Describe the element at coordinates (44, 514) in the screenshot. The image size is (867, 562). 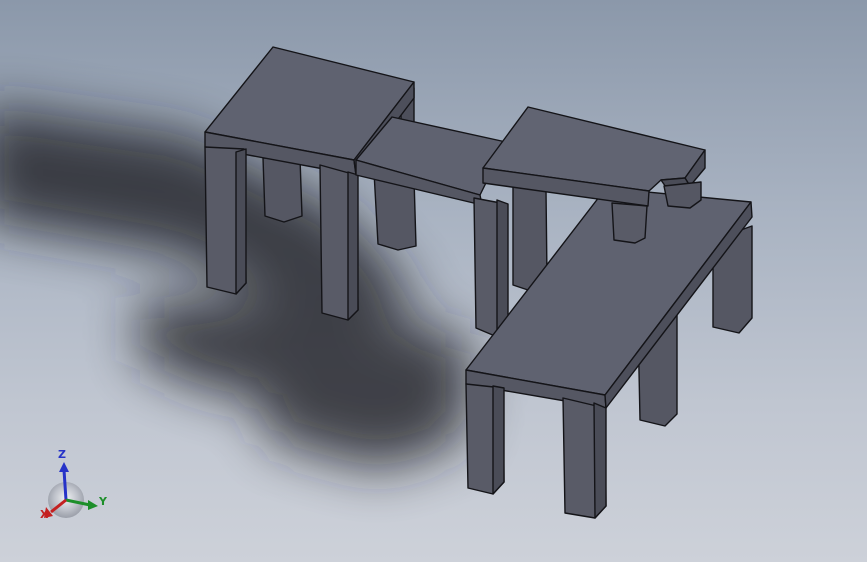
I see `triad-x-label: X` at that location.